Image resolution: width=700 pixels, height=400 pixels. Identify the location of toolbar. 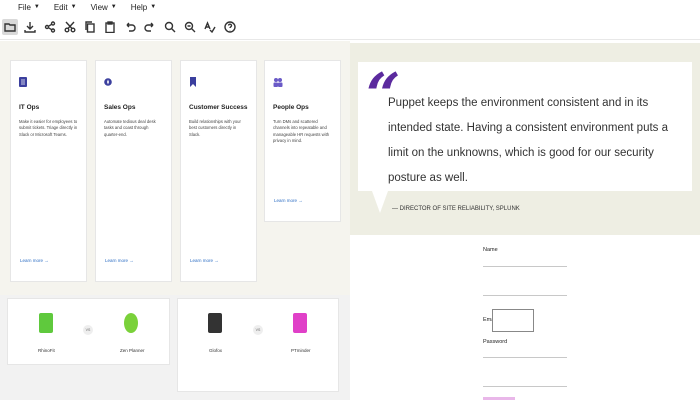
(350, 27).